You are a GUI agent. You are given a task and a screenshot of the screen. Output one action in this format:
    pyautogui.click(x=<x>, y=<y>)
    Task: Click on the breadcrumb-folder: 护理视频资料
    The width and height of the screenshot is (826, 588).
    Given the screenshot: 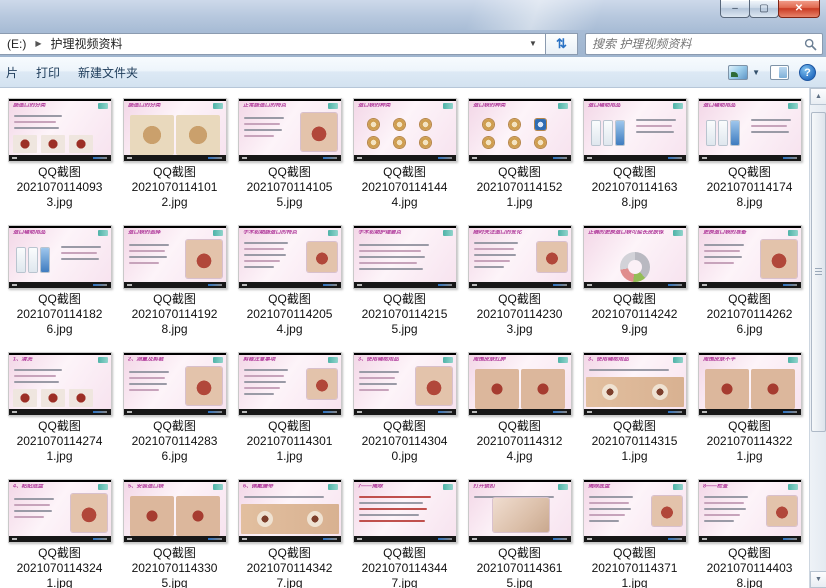 What is the action you would take?
    pyautogui.click(x=87, y=44)
    